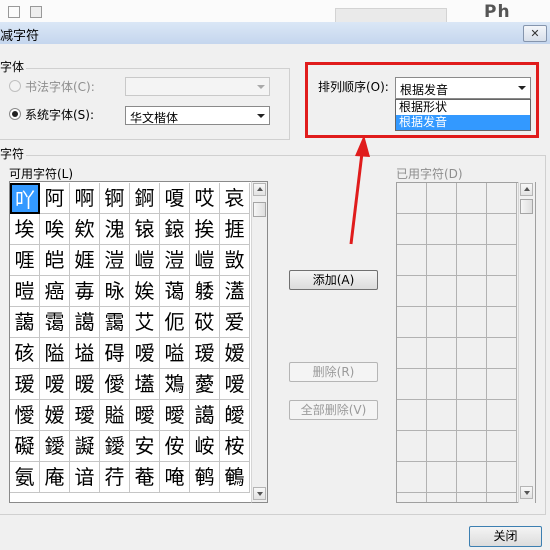 The image size is (550, 550). Describe the element at coordinates (115, 198) in the screenshot. I see `char-cell: 锕` at that location.